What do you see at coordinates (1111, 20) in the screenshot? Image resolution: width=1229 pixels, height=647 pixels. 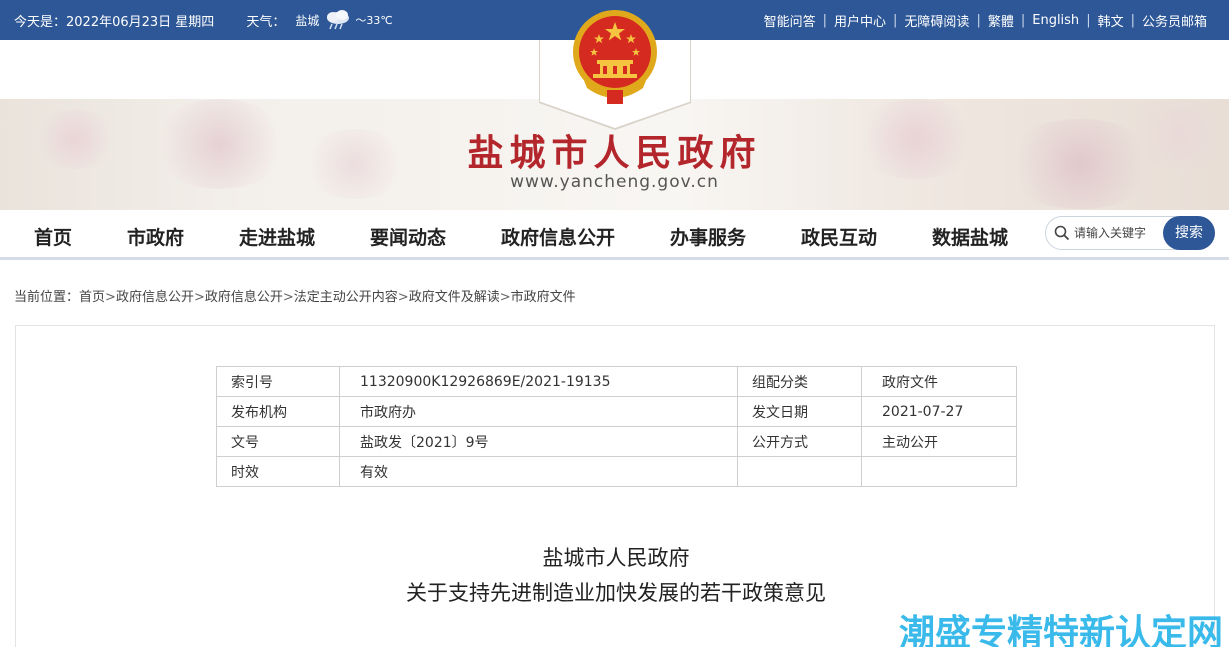 I see `link-korean: 韩文` at bounding box center [1111, 20].